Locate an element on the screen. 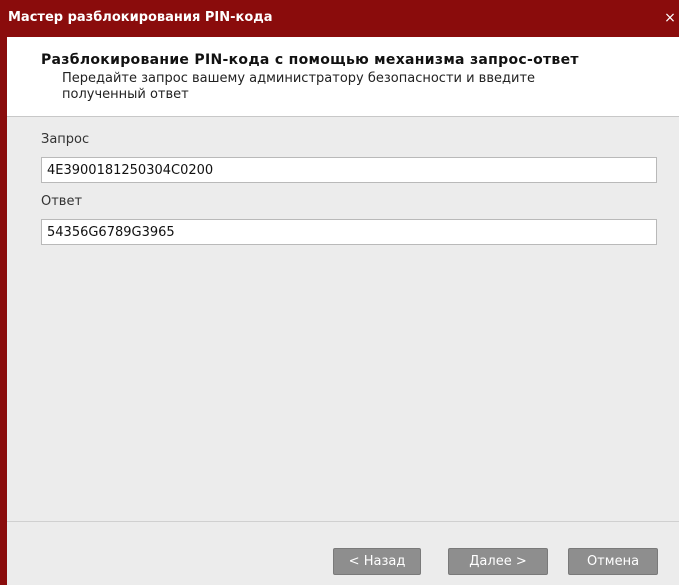 This screenshot has height=585, width=679. response-field is located at coordinates (349, 232).